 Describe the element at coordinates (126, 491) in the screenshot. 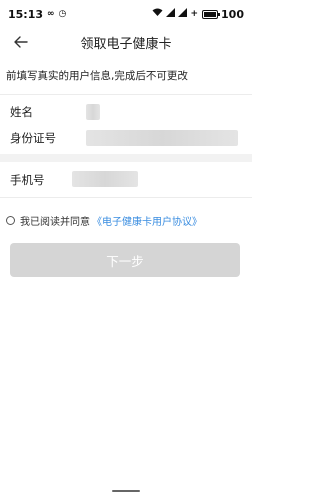

I see `home-indicator` at that location.